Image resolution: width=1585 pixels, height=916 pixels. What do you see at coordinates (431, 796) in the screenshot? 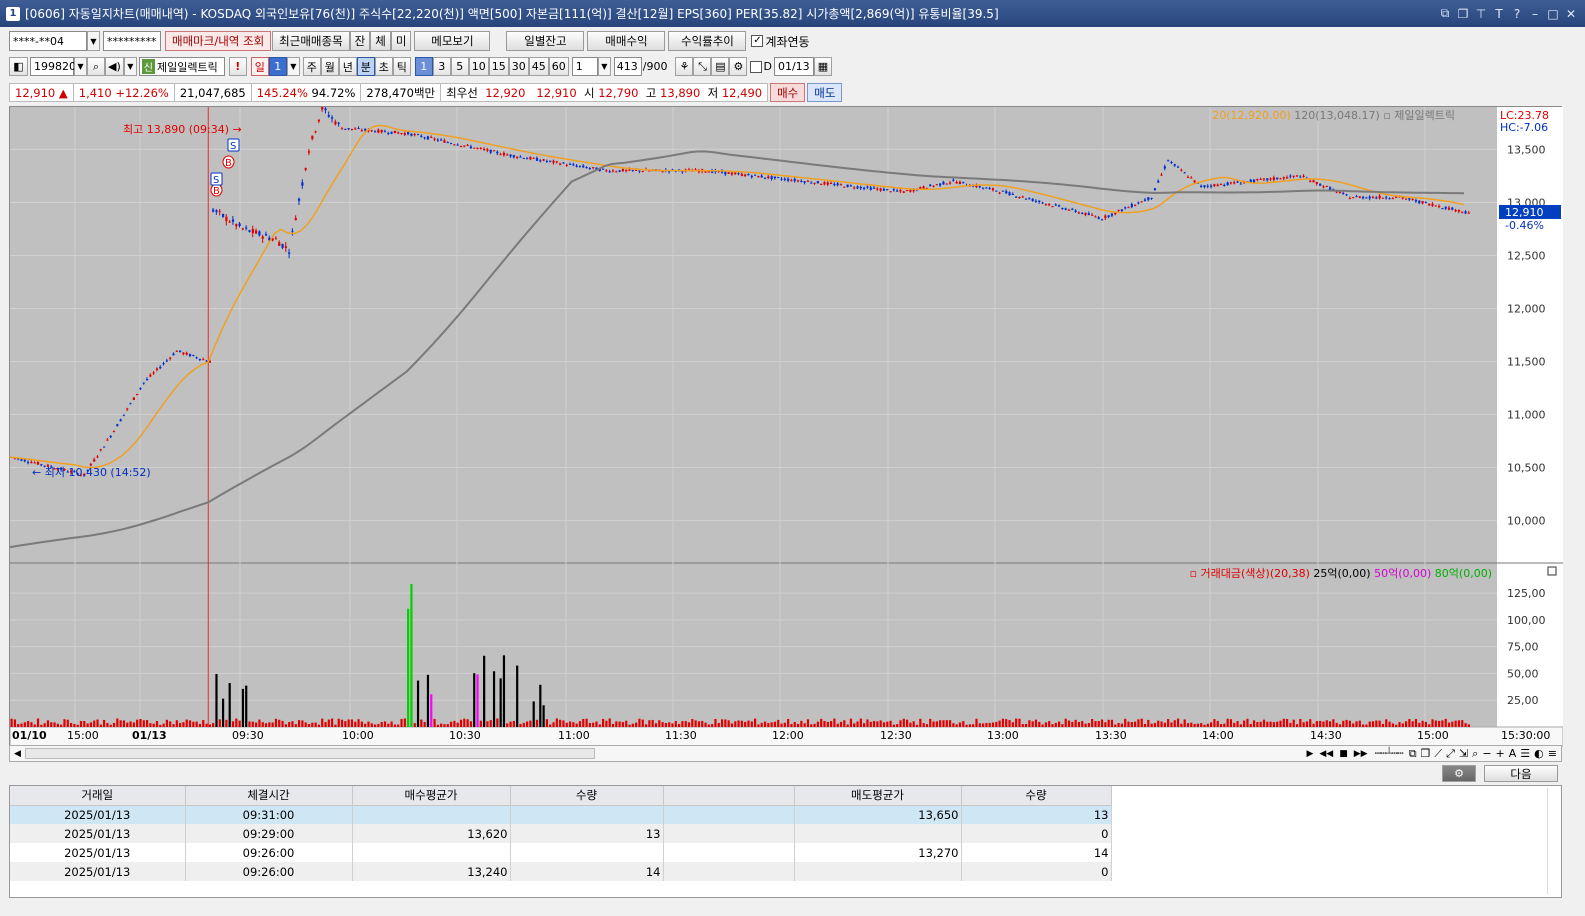
I see `column-header: 매수평균가` at bounding box center [431, 796].